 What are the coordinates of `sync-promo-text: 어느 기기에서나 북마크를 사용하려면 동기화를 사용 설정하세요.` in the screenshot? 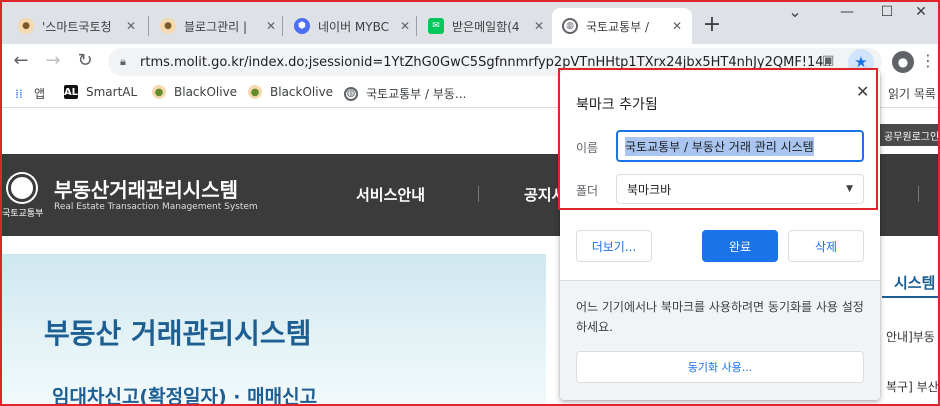 It's located at (720, 317).